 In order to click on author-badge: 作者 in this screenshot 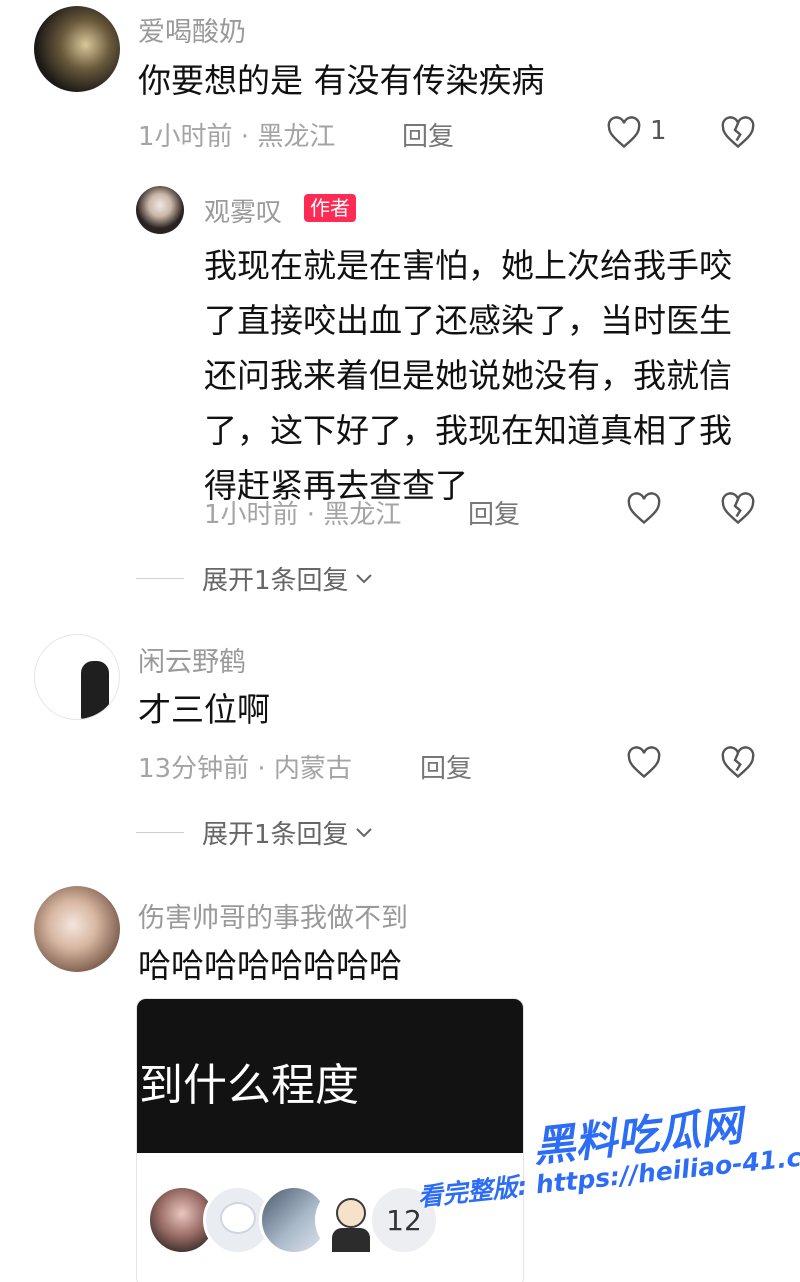, I will do `click(330, 208)`.